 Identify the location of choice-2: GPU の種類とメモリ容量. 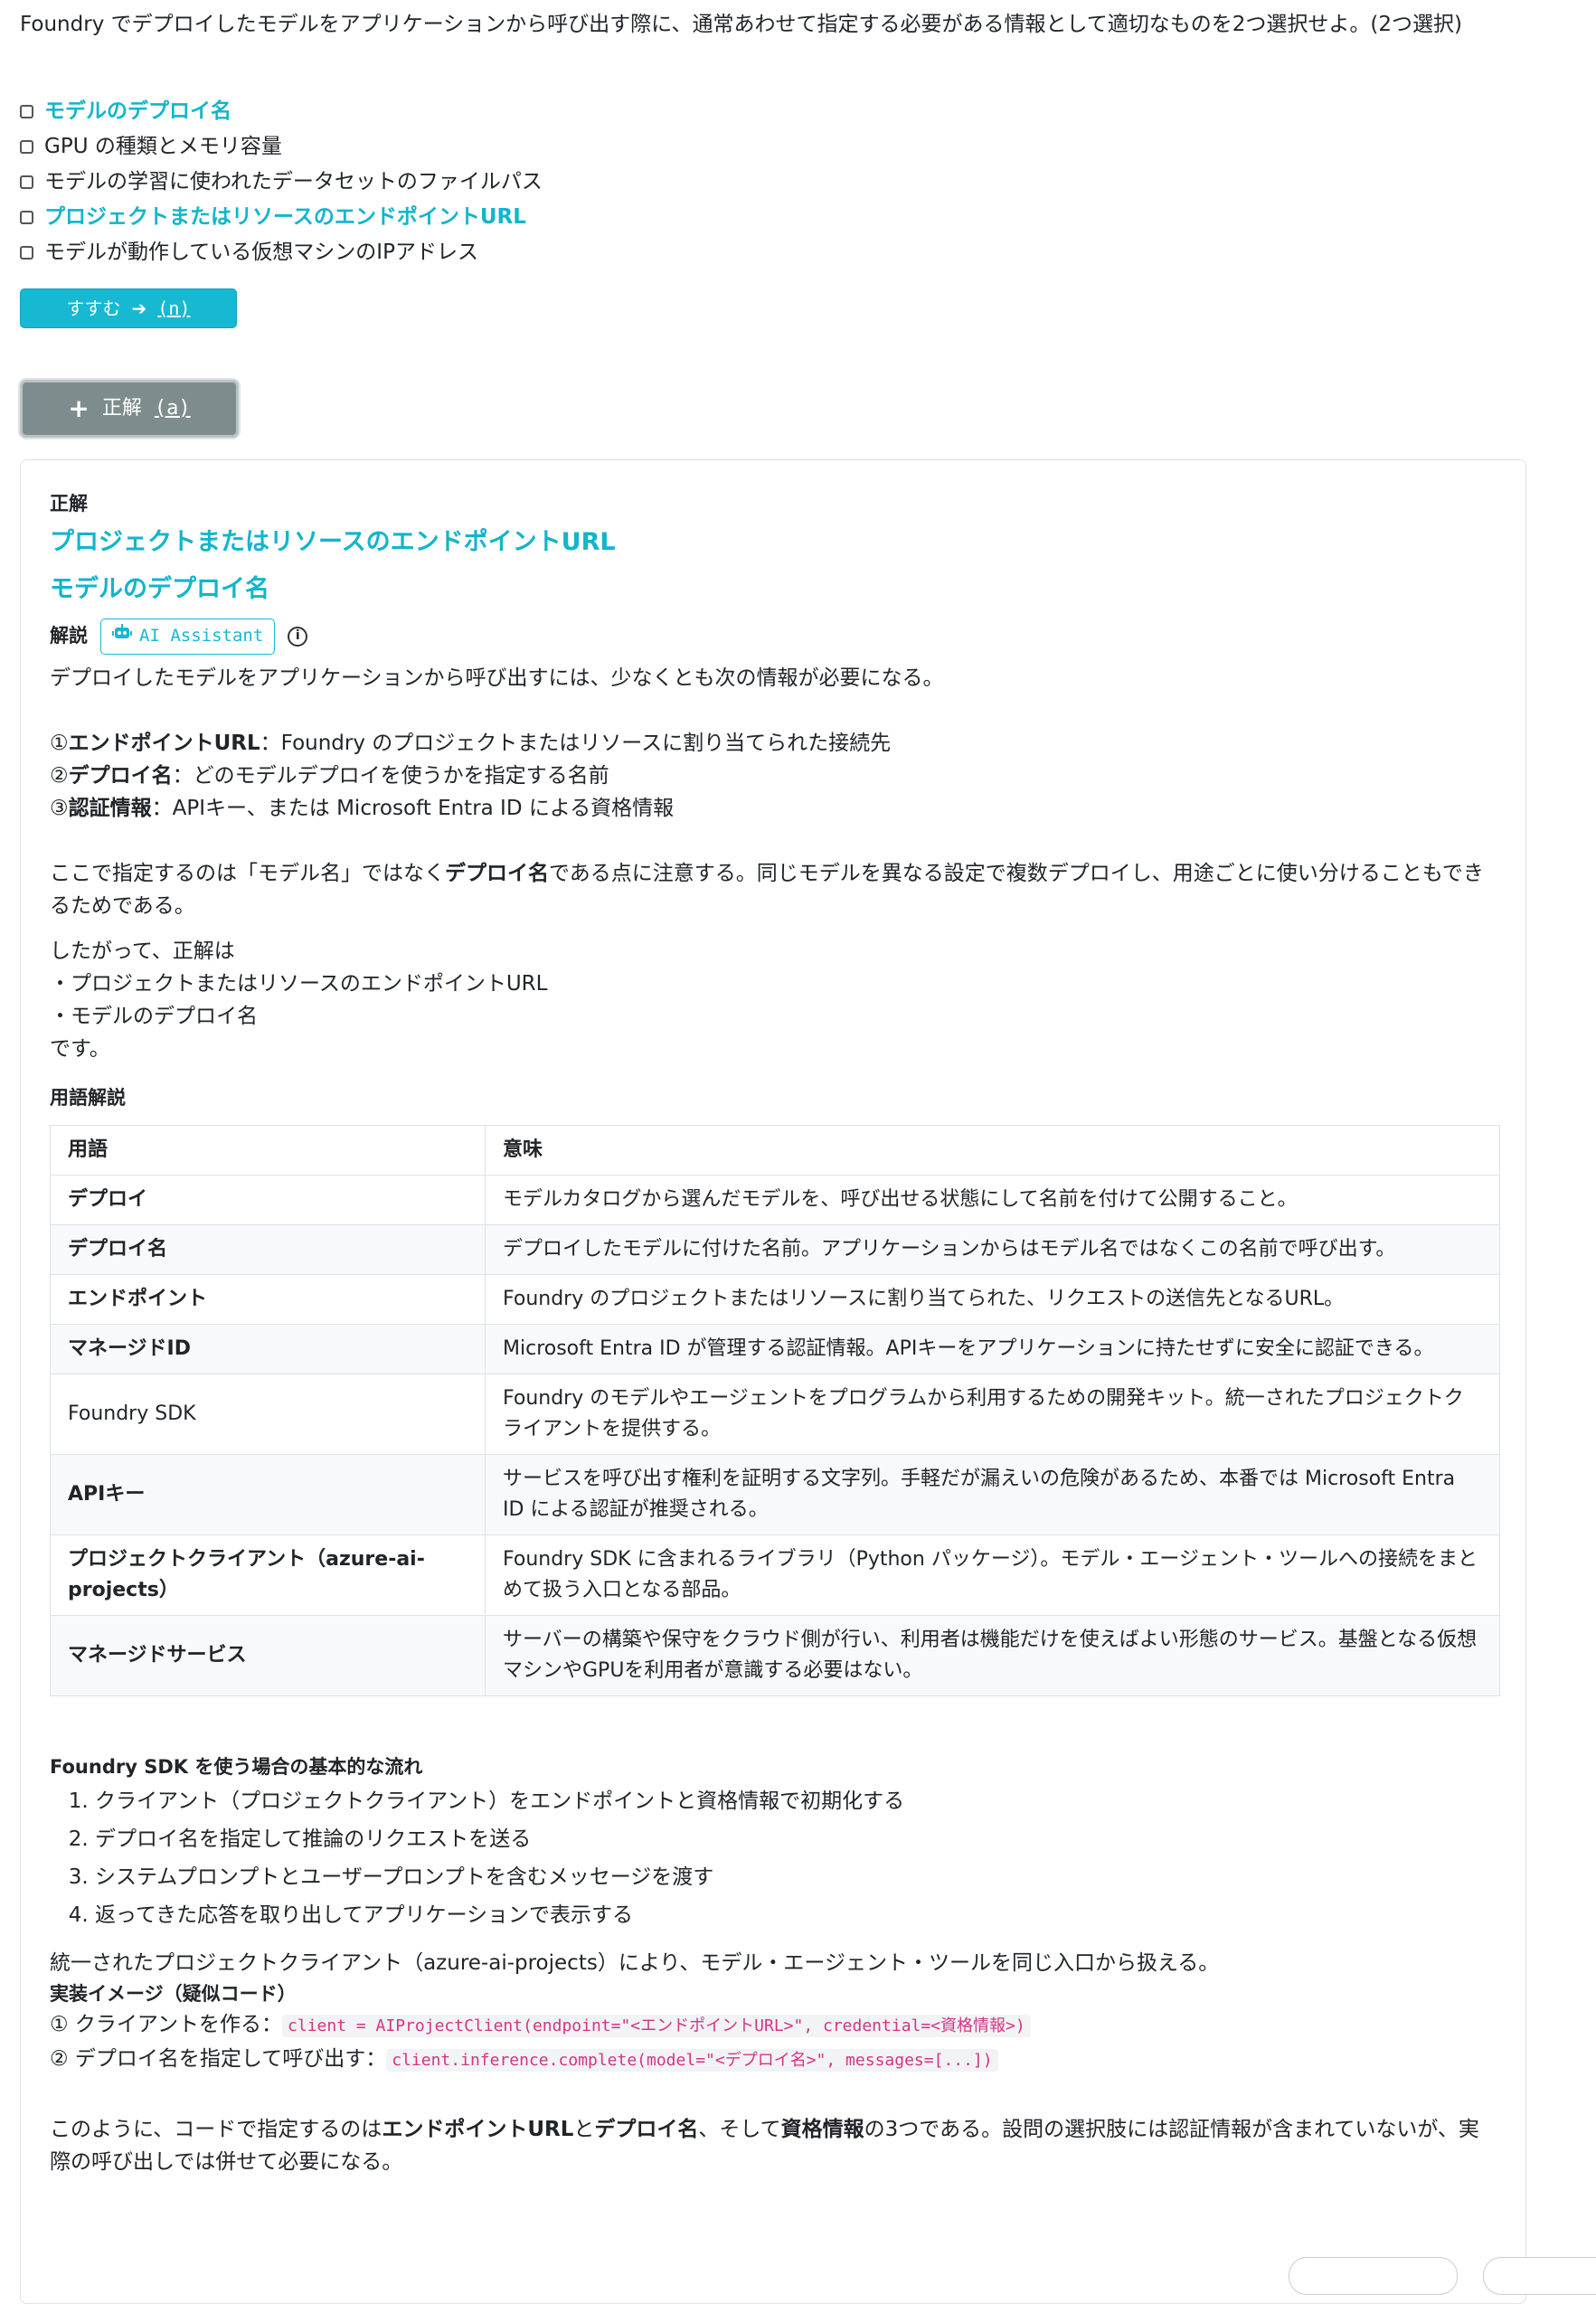
(281, 147).